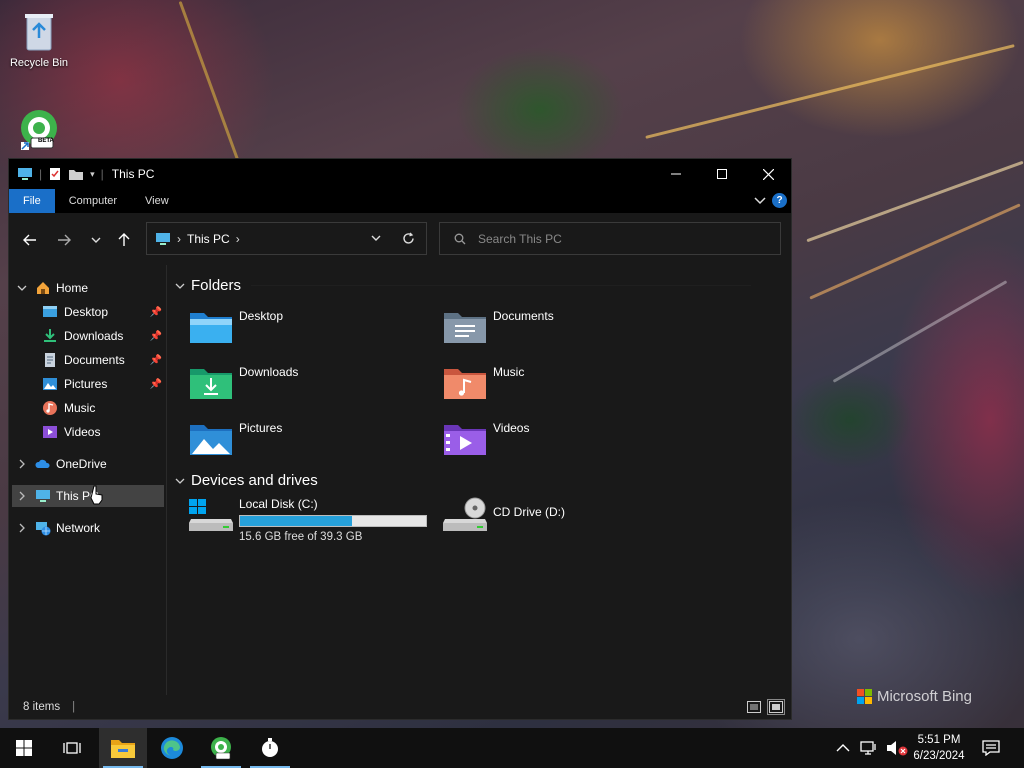 The image size is (1024, 768). Describe the element at coordinates (87, 384) in the screenshot. I see `sidebar-item-pictures: Pictures 📌` at that location.